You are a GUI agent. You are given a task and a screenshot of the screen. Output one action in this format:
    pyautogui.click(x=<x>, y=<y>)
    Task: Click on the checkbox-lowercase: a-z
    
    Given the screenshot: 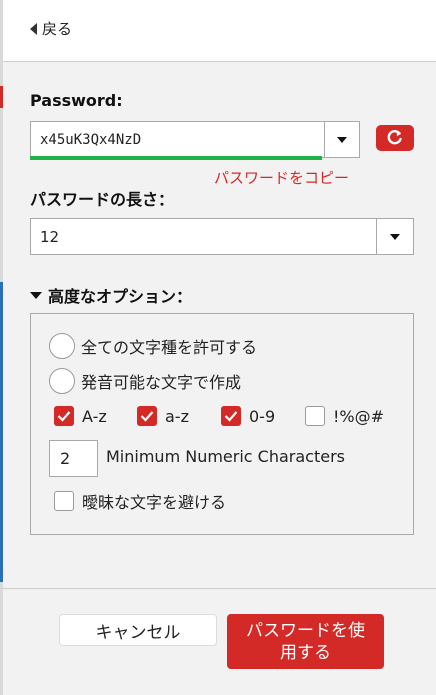 What is the action you would take?
    pyautogui.click(x=163, y=416)
    